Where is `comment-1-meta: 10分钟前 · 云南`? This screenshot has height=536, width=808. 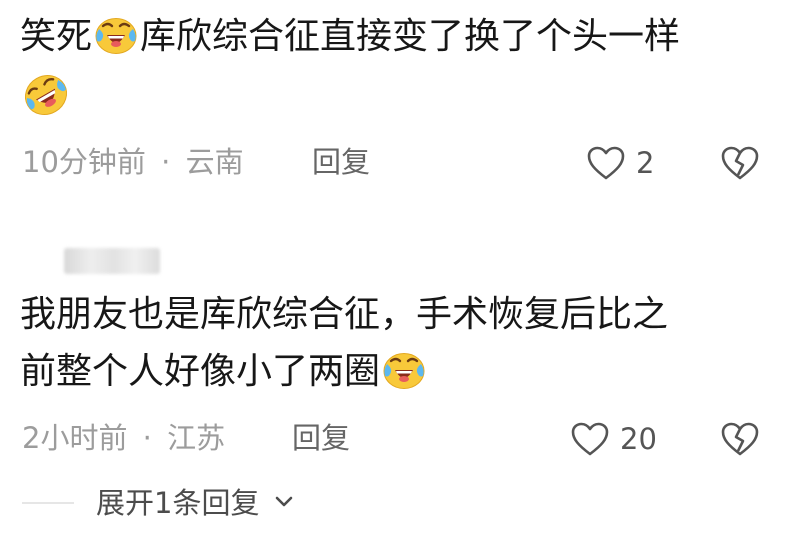 comment-1-meta: 10分钟前 · 云南 is located at coordinates (133, 162).